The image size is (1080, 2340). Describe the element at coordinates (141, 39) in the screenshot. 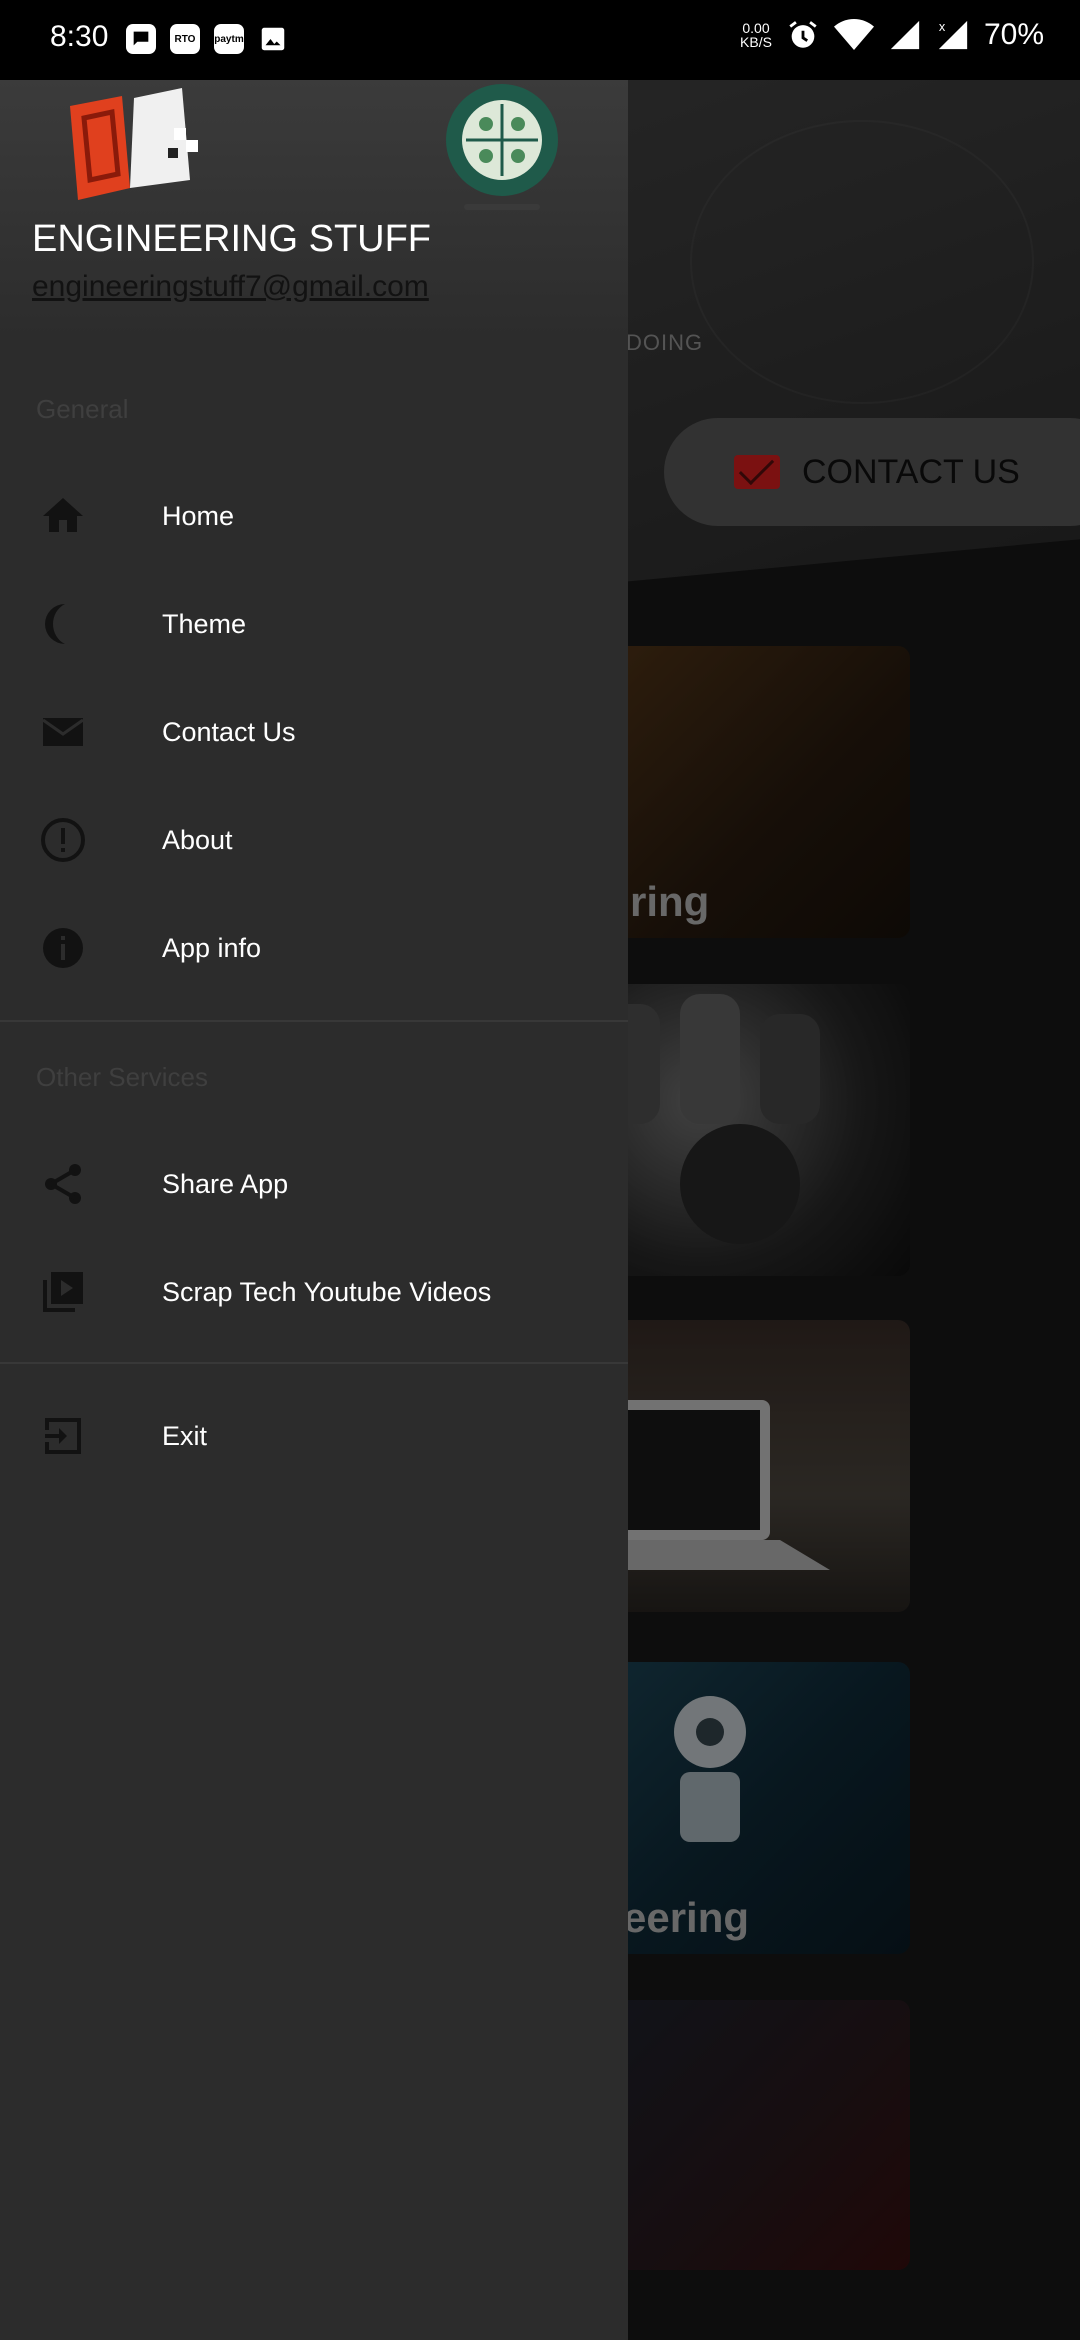

I see `chat-icon` at that location.